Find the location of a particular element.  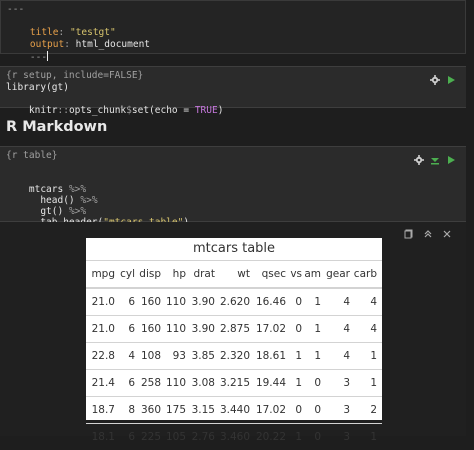

table-row: 21.0 6 160 110 3.90 2.620 16.46 0 1 4 4 is located at coordinates (234, 302).